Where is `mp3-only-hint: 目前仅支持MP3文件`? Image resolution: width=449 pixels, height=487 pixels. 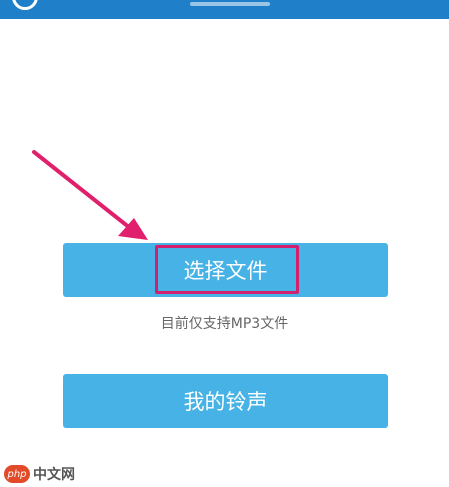
mp3-only-hint: 目前仅支持MP3文件 is located at coordinates (224, 324).